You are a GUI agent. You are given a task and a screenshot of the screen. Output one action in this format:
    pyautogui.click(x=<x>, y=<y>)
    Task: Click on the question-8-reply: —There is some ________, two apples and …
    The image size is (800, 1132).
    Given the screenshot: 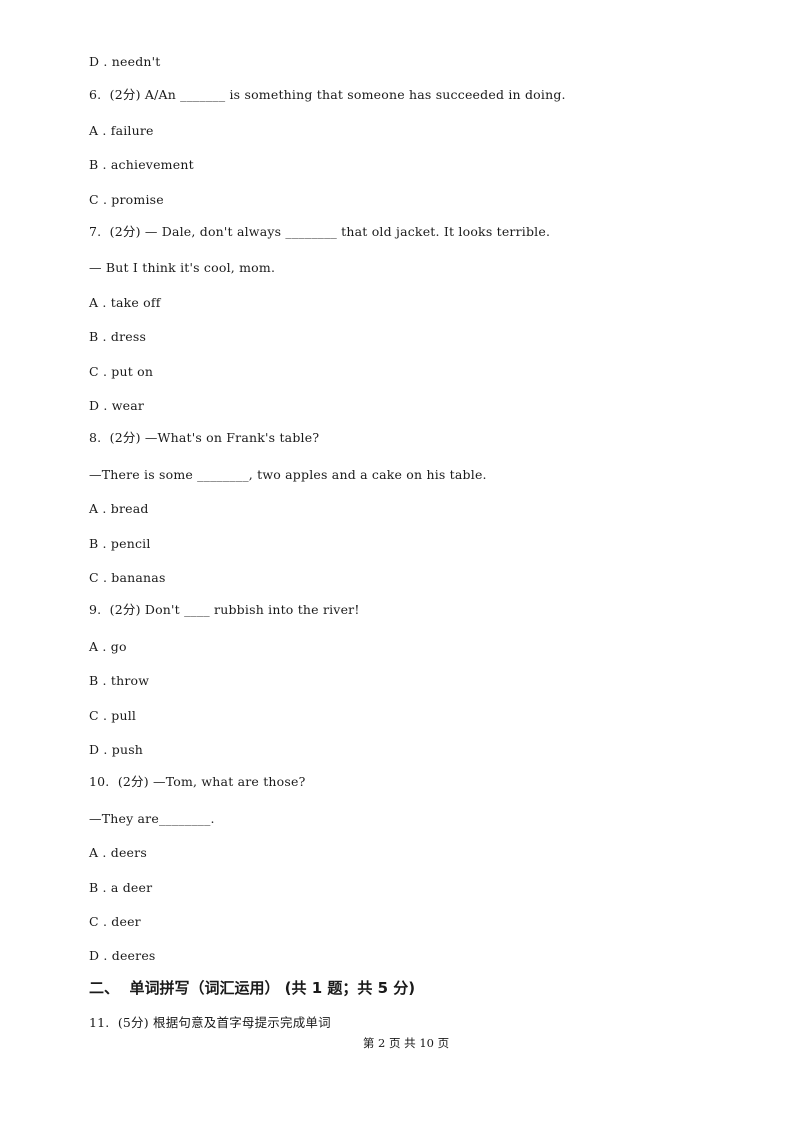 What is the action you would take?
    pyautogui.click(x=288, y=474)
    